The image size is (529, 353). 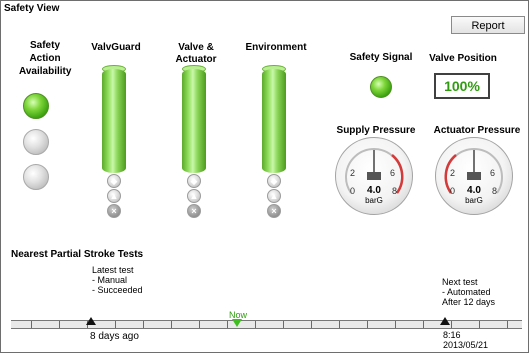 I want to click on supply-pressure-unit: barG, so click(x=374, y=200).